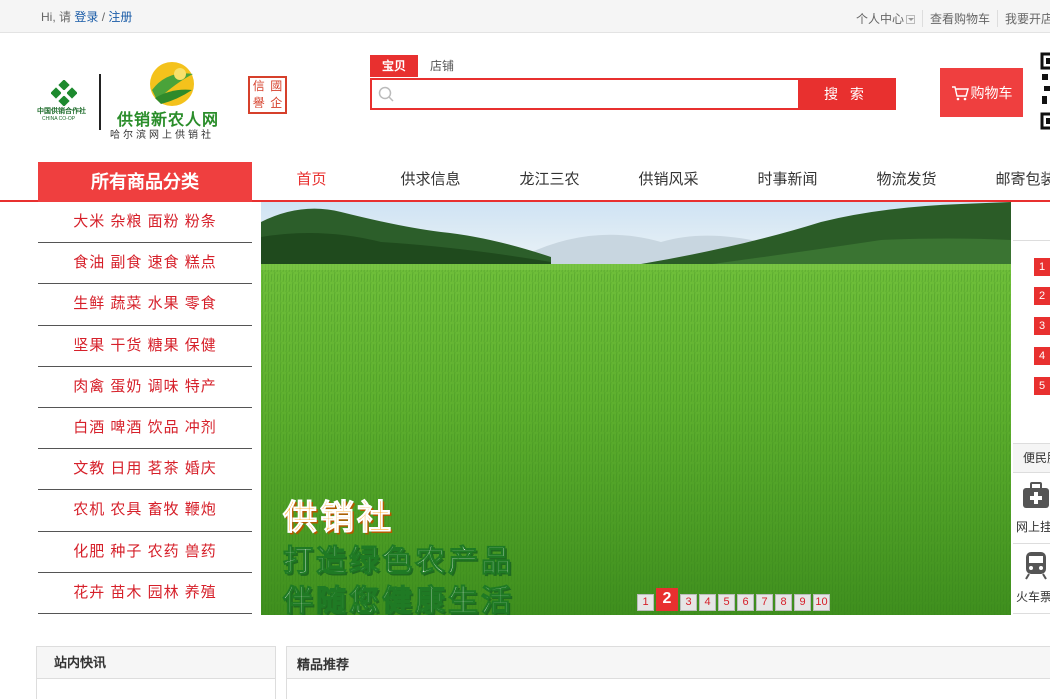 The width and height of the screenshot is (1050, 699). I want to click on banner-page-10: 10, so click(821, 602).